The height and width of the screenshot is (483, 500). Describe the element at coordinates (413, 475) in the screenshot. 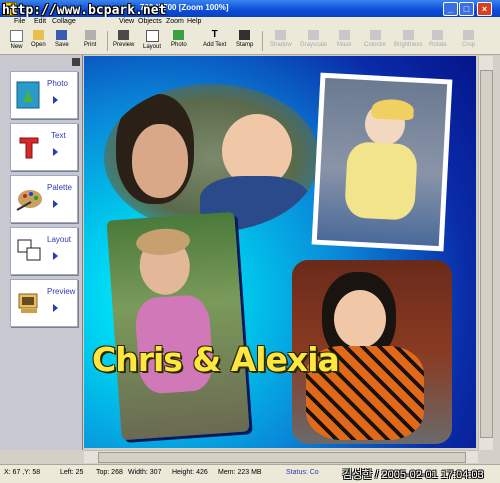

I see `date-stamp: 김성한 / 2005-02-01 17:04:03` at that location.